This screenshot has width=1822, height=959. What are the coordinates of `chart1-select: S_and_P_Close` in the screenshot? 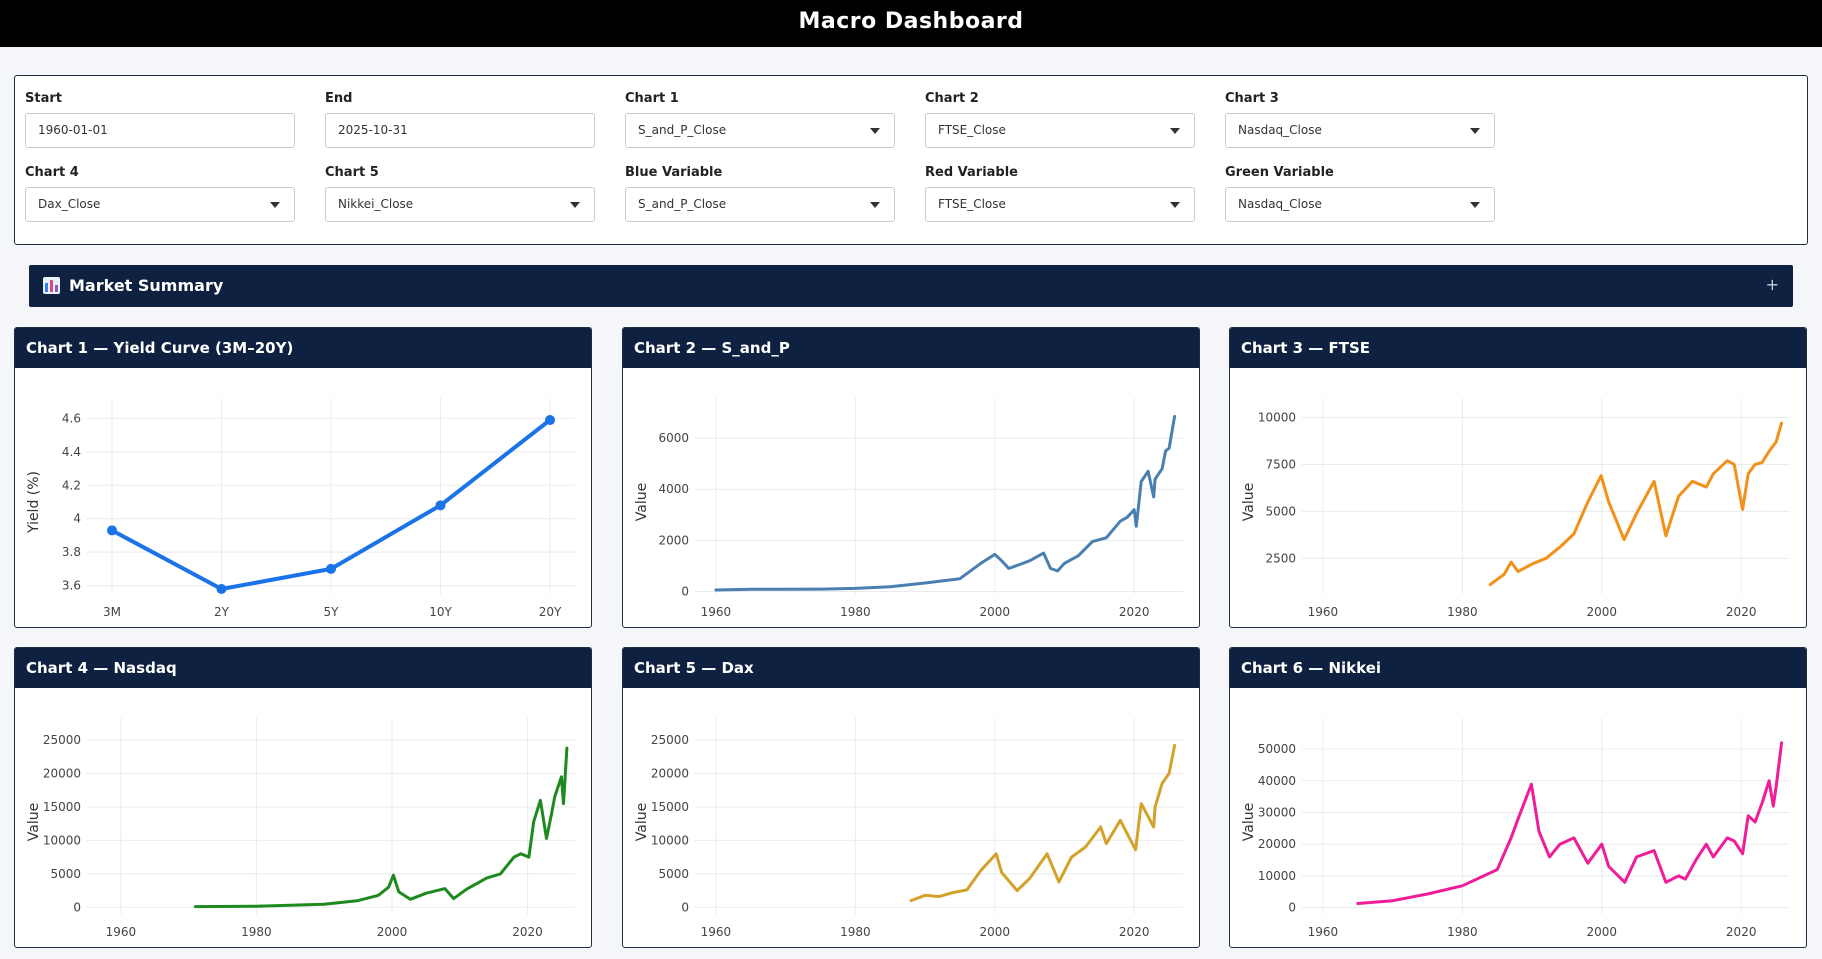 It's located at (760, 130).